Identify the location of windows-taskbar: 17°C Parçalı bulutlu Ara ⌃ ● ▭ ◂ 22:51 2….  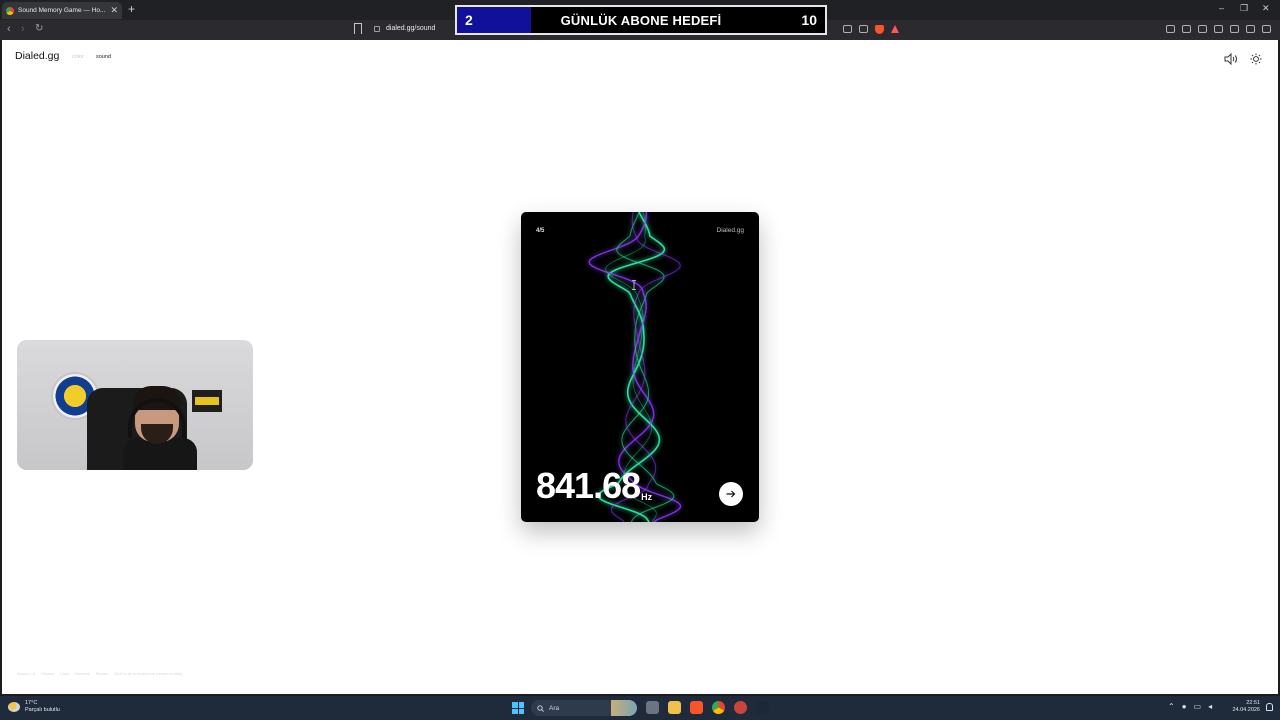
(640, 708).